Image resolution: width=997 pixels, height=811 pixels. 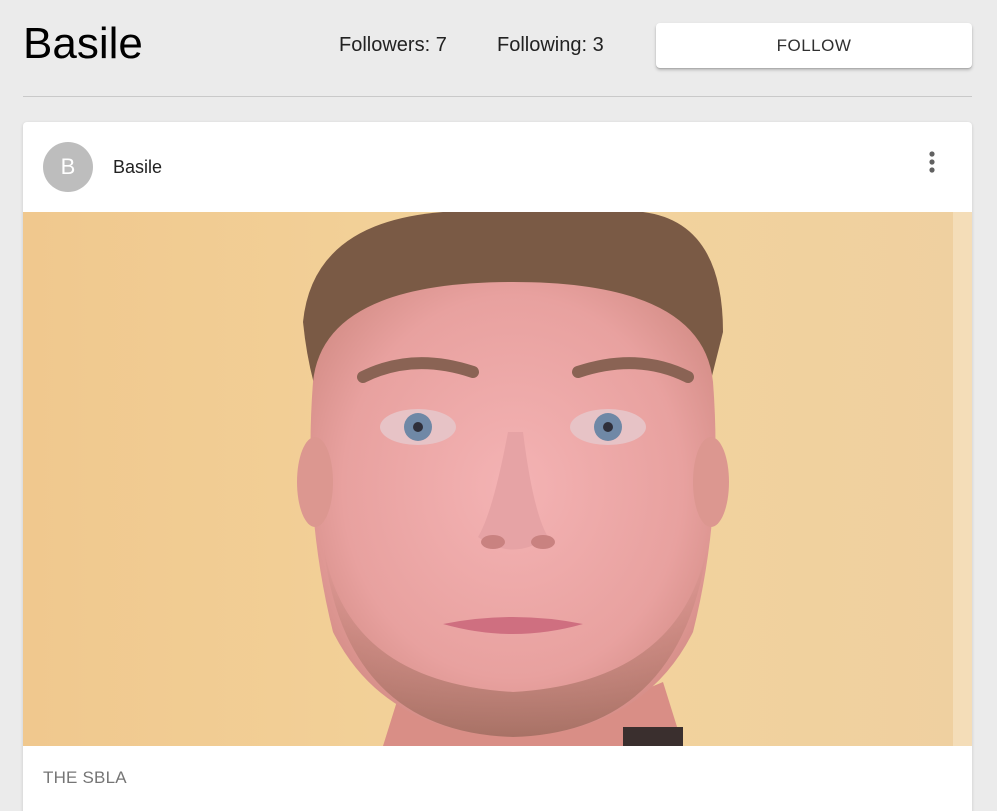 What do you see at coordinates (497, 96) in the screenshot?
I see `header-divider` at bounding box center [497, 96].